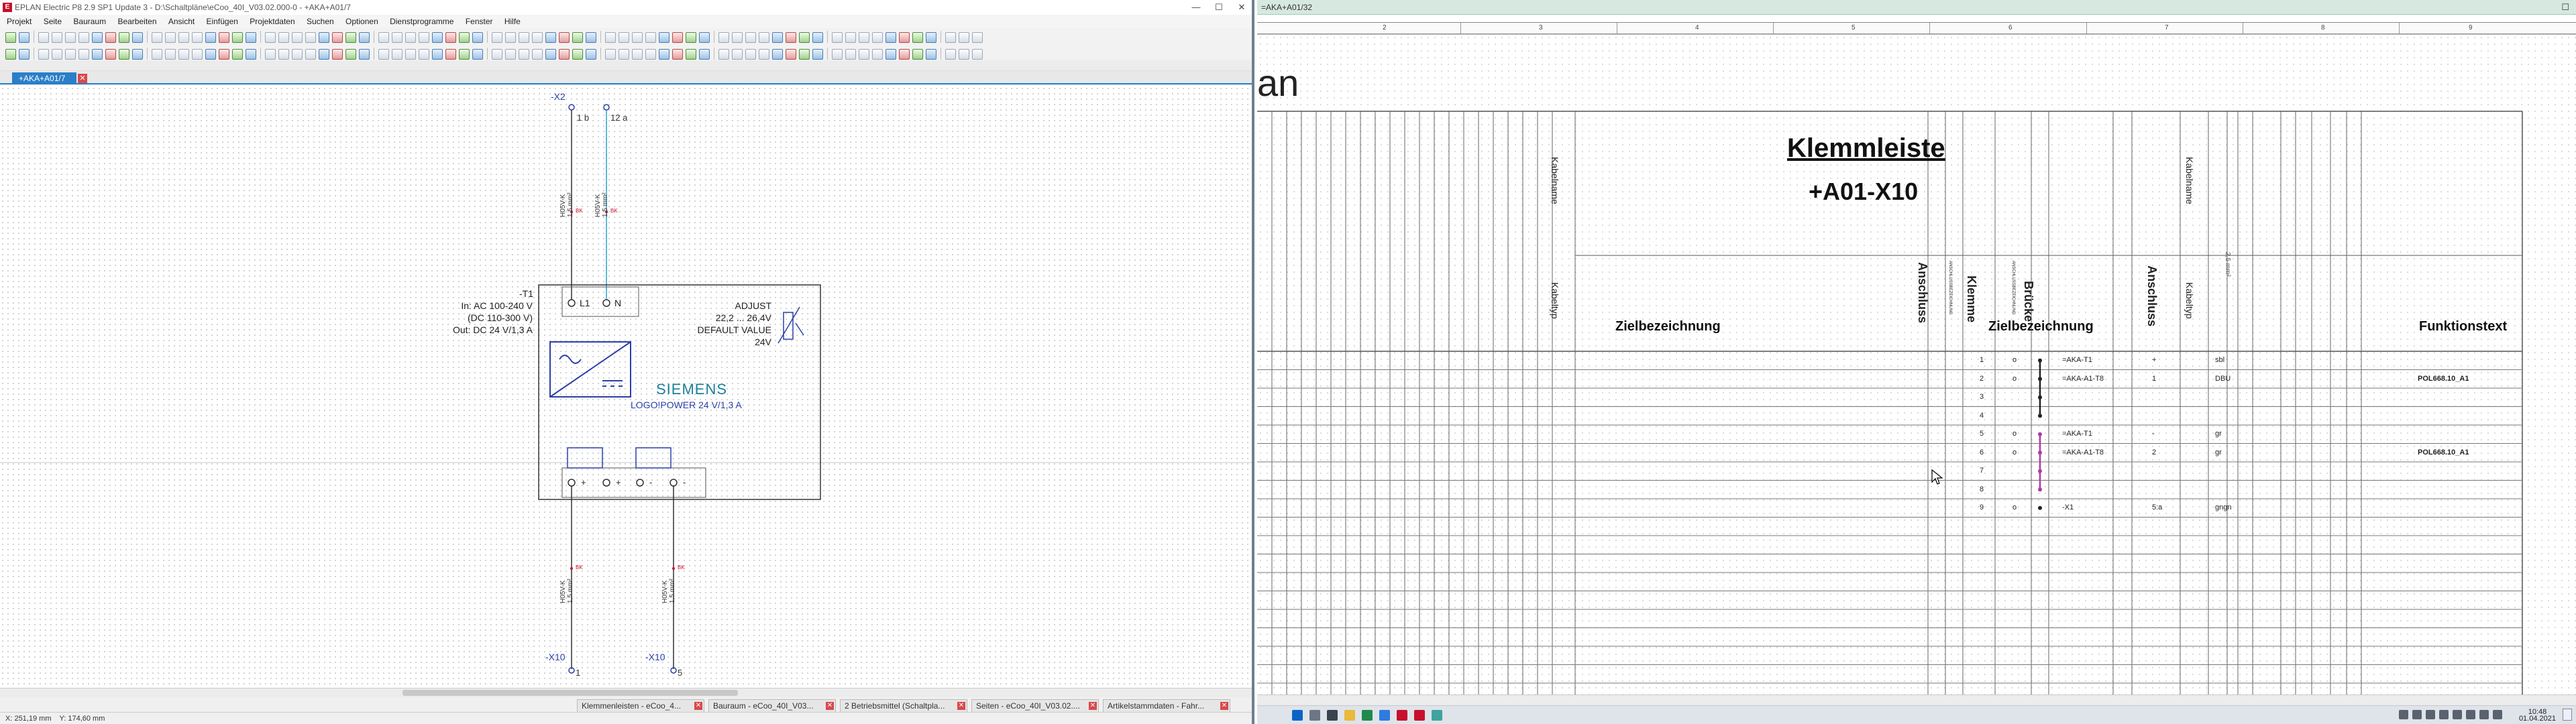 This screenshot has height=724, width=2576. Describe the element at coordinates (479, 21) in the screenshot. I see `menu-fenster: Fenster` at that location.